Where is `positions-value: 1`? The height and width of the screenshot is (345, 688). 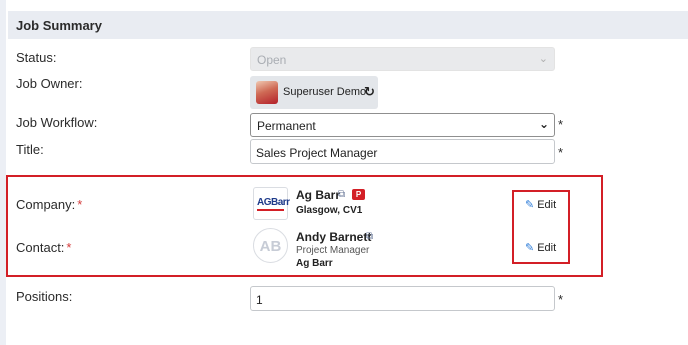 positions-value: 1 is located at coordinates (259, 300).